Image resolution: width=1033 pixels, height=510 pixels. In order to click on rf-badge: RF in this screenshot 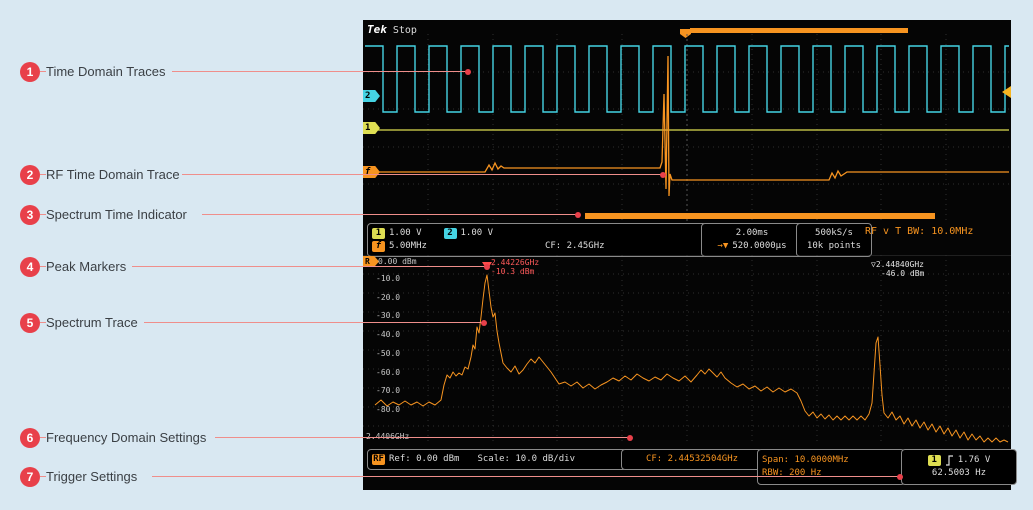, I will do `click(378, 459)`.